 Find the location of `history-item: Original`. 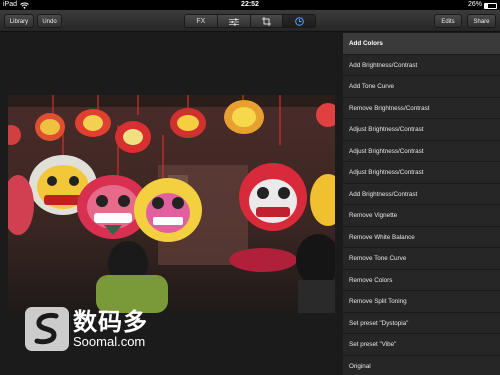

history-item: Original is located at coordinates (421, 365).